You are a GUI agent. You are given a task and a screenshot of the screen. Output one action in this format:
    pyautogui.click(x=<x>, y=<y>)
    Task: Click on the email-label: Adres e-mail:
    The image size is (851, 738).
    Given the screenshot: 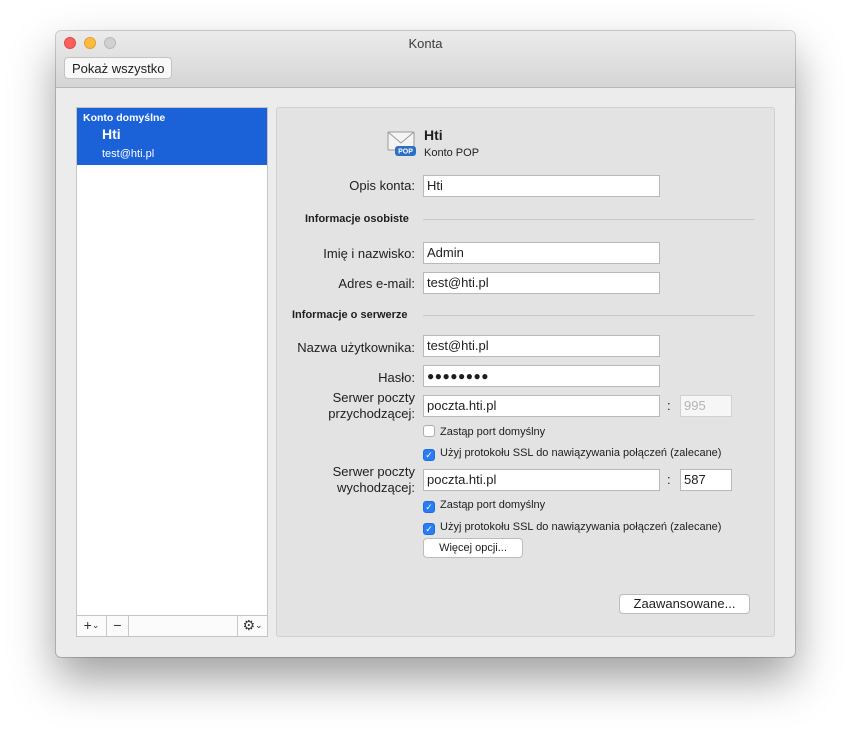 What is the action you would take?
    pyautogui.click(x=376, y=283)
    